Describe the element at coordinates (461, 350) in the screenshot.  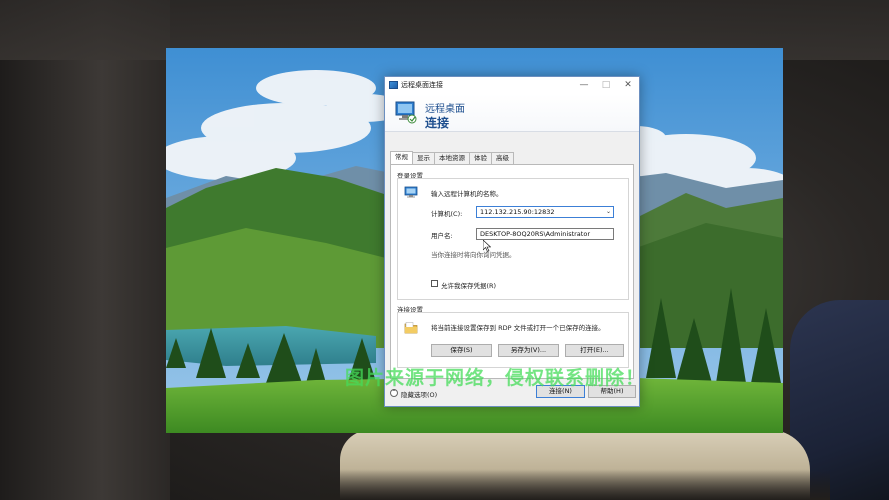
I see `save-button: 保存(S)` at that location.